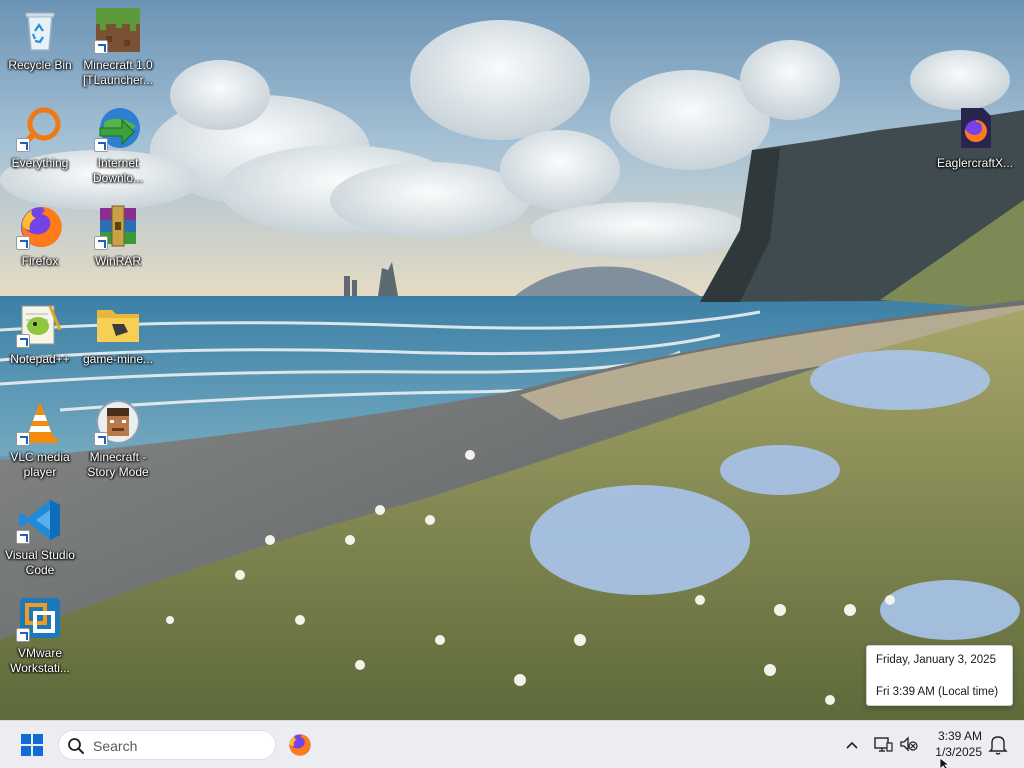  I want to click on desktop-icon-label: WinRAR, so click(117, 261).